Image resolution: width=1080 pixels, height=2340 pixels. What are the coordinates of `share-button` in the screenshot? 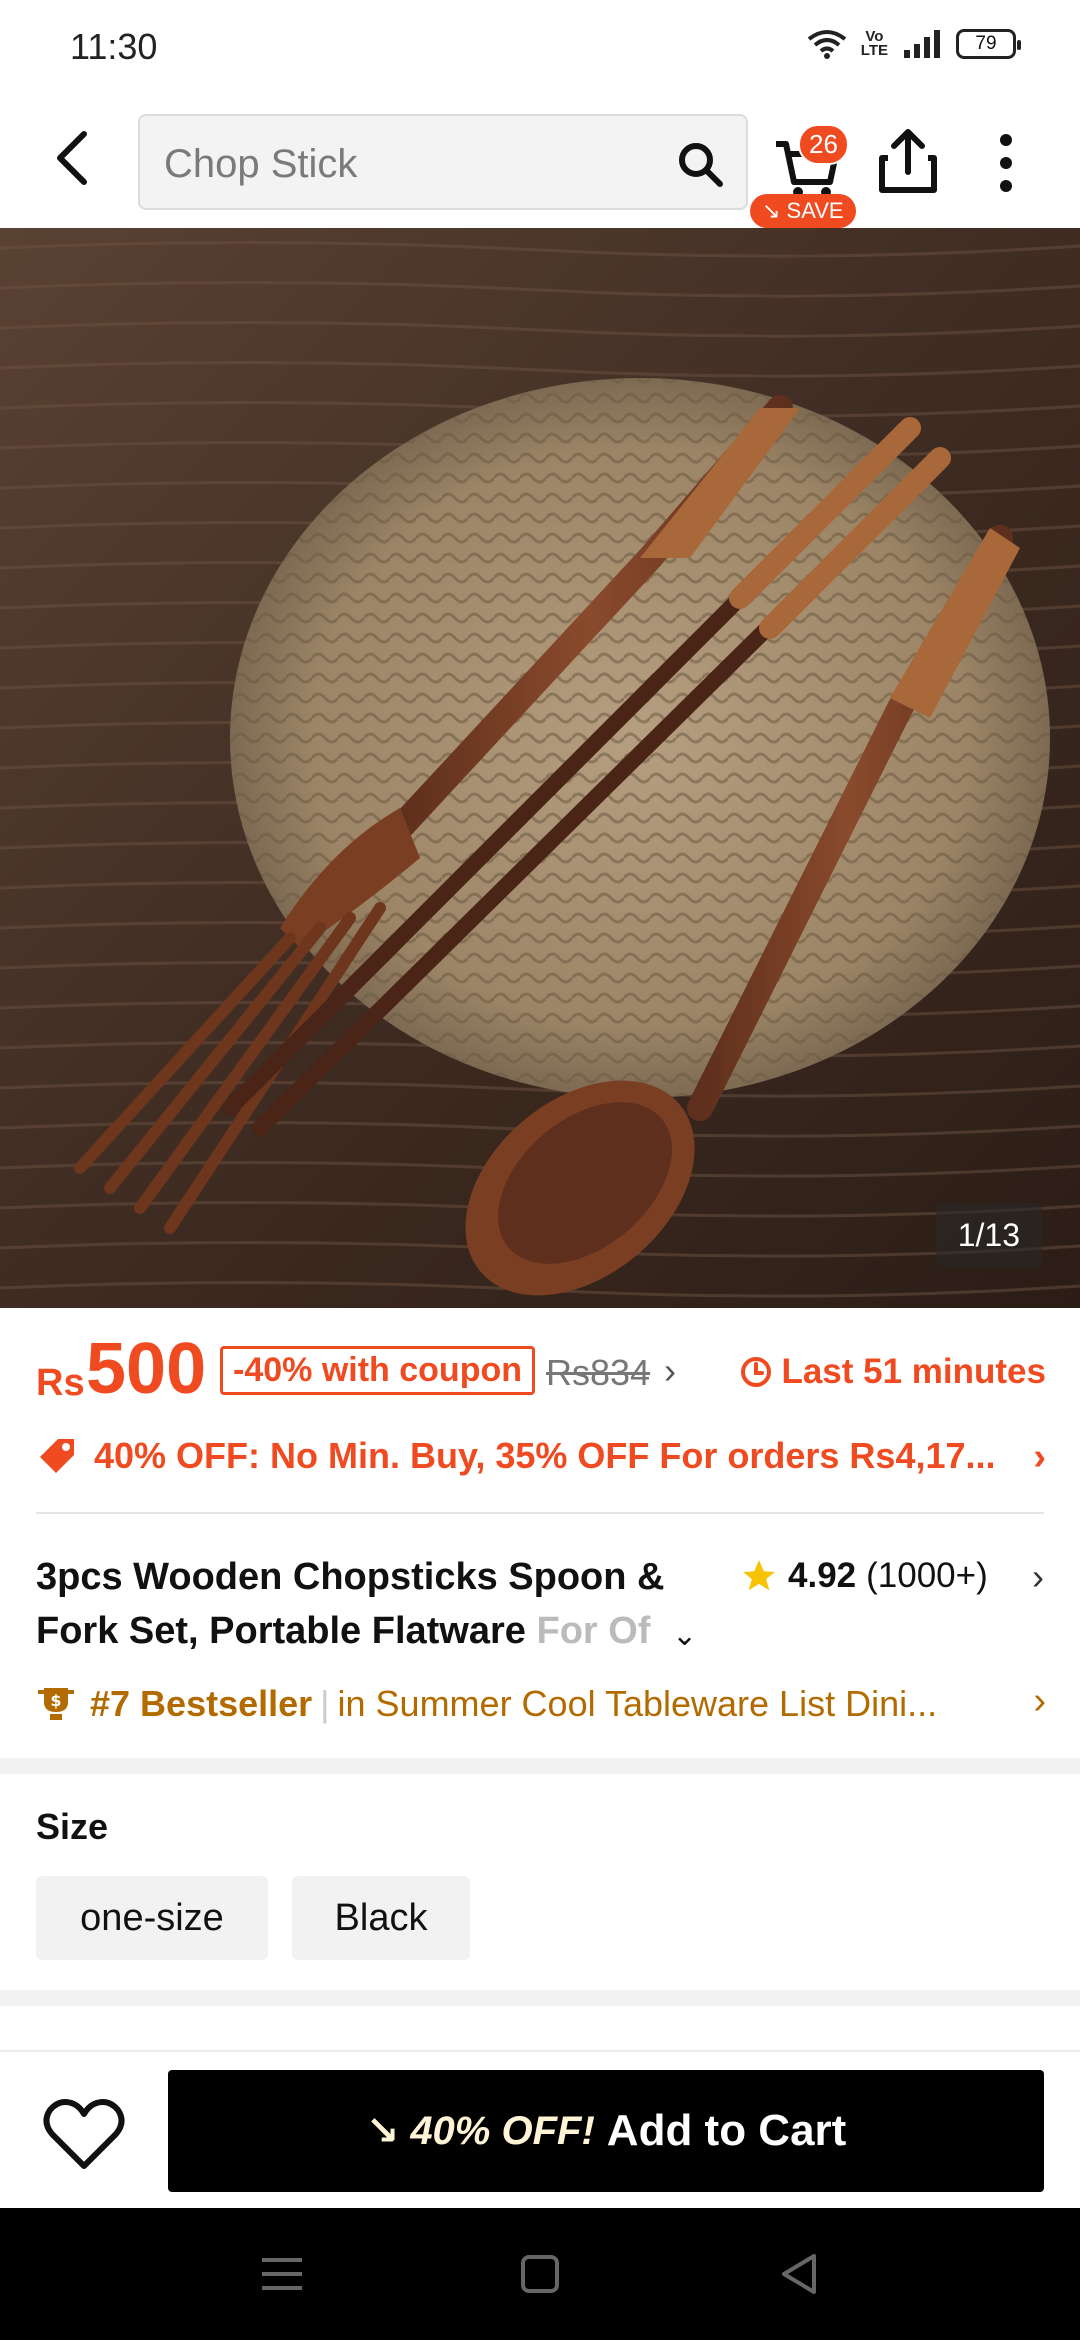 It's located at (908, 161).